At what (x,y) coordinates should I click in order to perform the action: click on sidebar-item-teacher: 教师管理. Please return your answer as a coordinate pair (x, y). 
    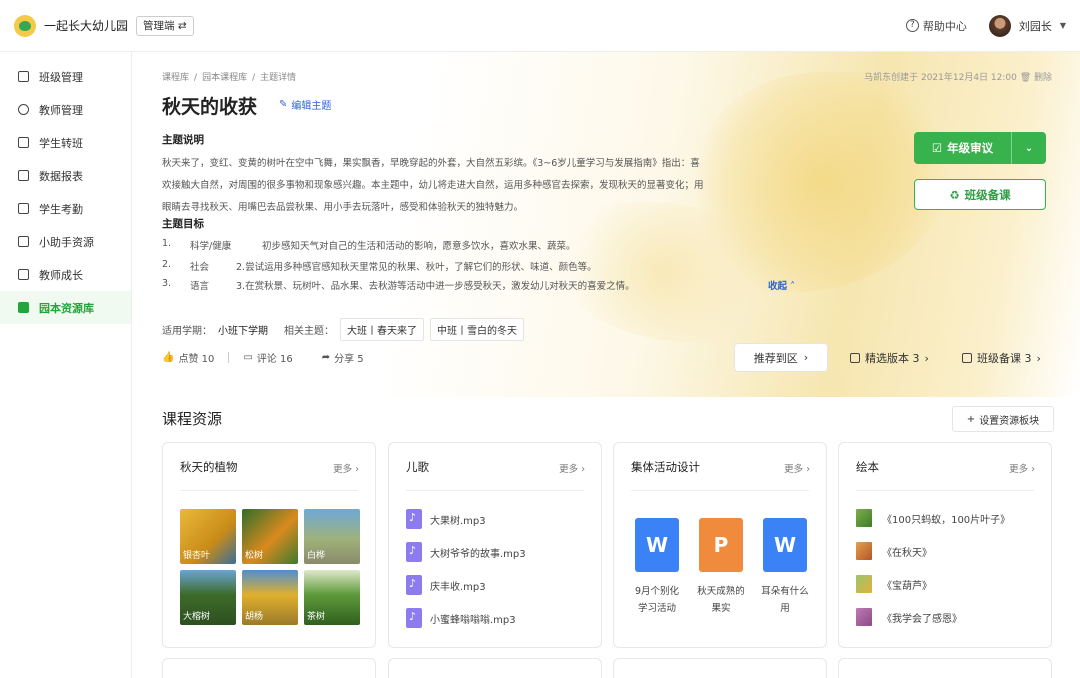
    Looking at the image, I should click on (65, 109).